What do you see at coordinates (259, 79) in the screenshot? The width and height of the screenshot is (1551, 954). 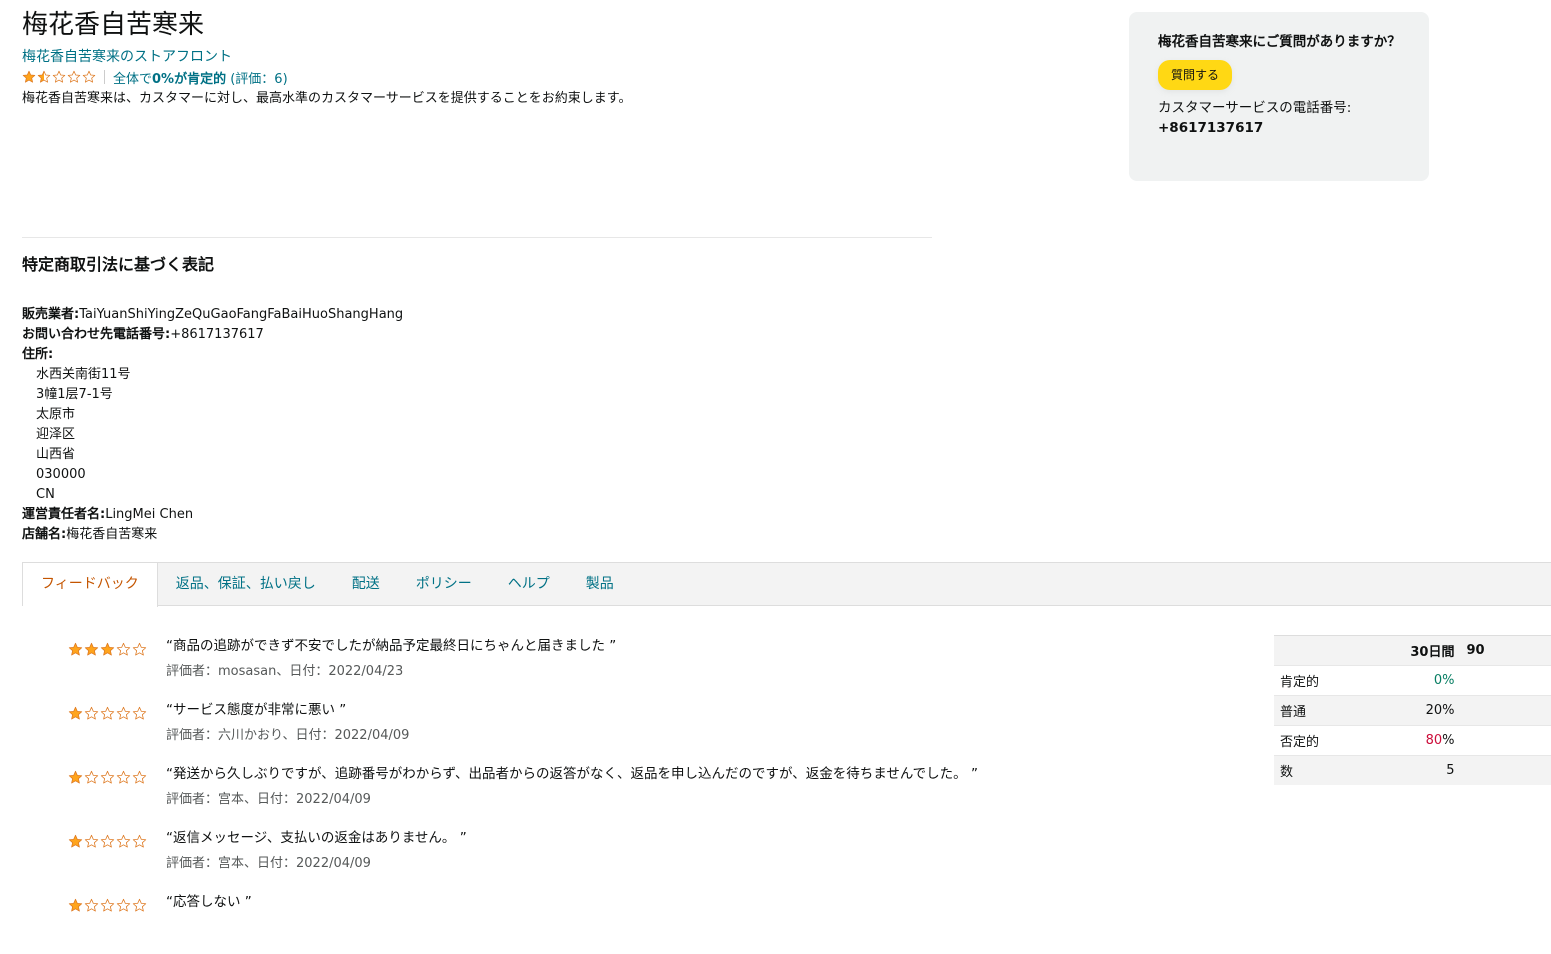 I see `rating-count: (評価：6)` at bounding box center [259, 79].